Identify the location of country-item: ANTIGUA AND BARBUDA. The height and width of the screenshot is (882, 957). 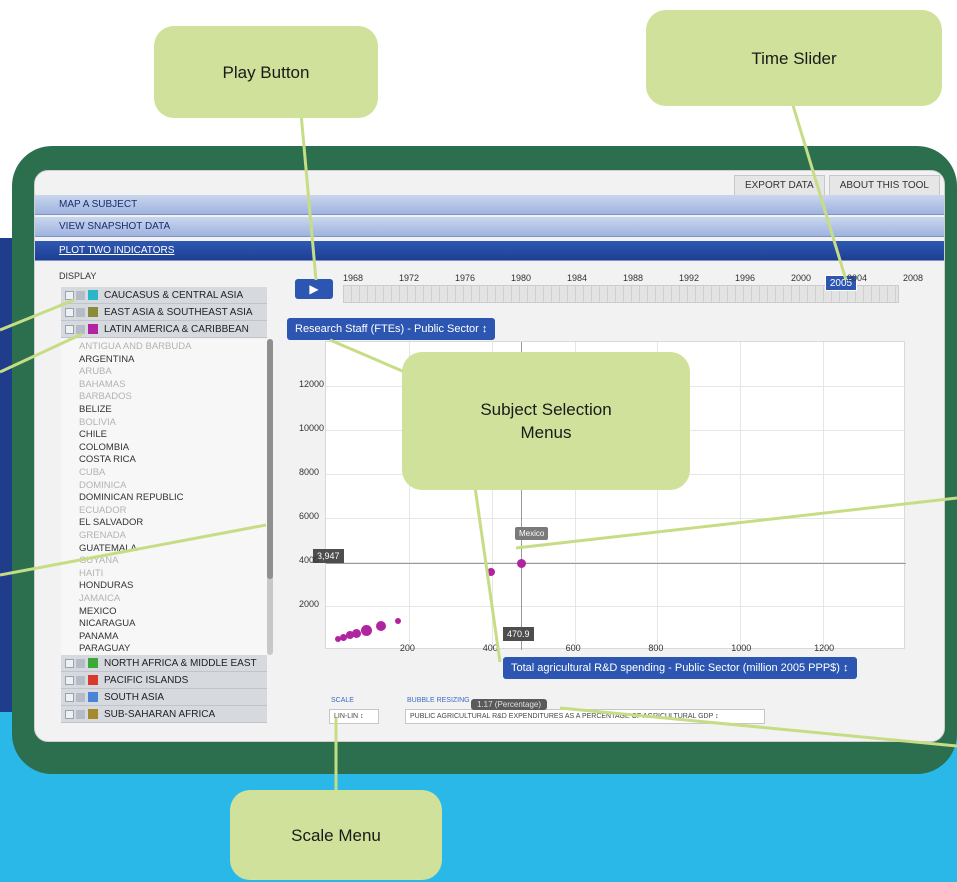
(135, 346).